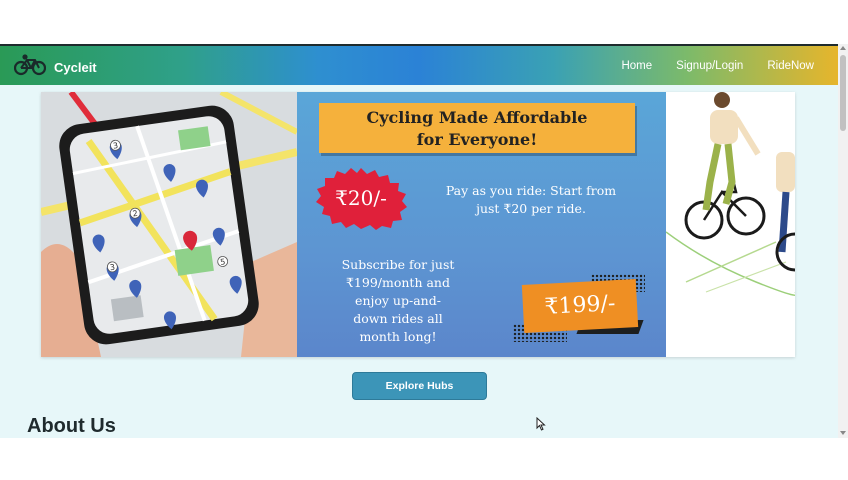 The image size is (848, 480). What do you see at coordinates (843, 93) in the screenshot?
I see `scrollbar-thumb` at bounding box center [843, 93].